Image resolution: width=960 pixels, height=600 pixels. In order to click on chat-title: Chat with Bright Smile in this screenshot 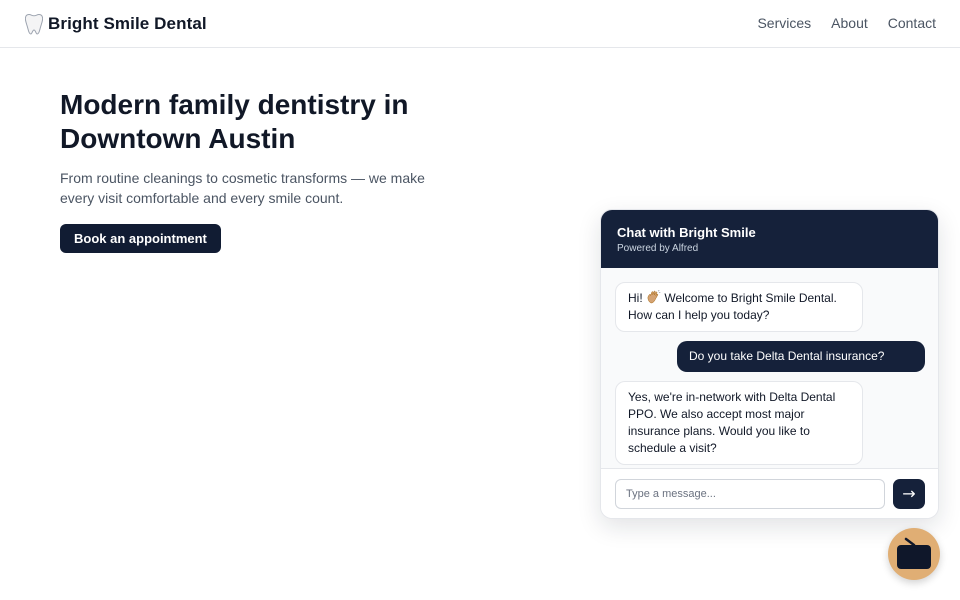, I will do `click(686, 232)`.